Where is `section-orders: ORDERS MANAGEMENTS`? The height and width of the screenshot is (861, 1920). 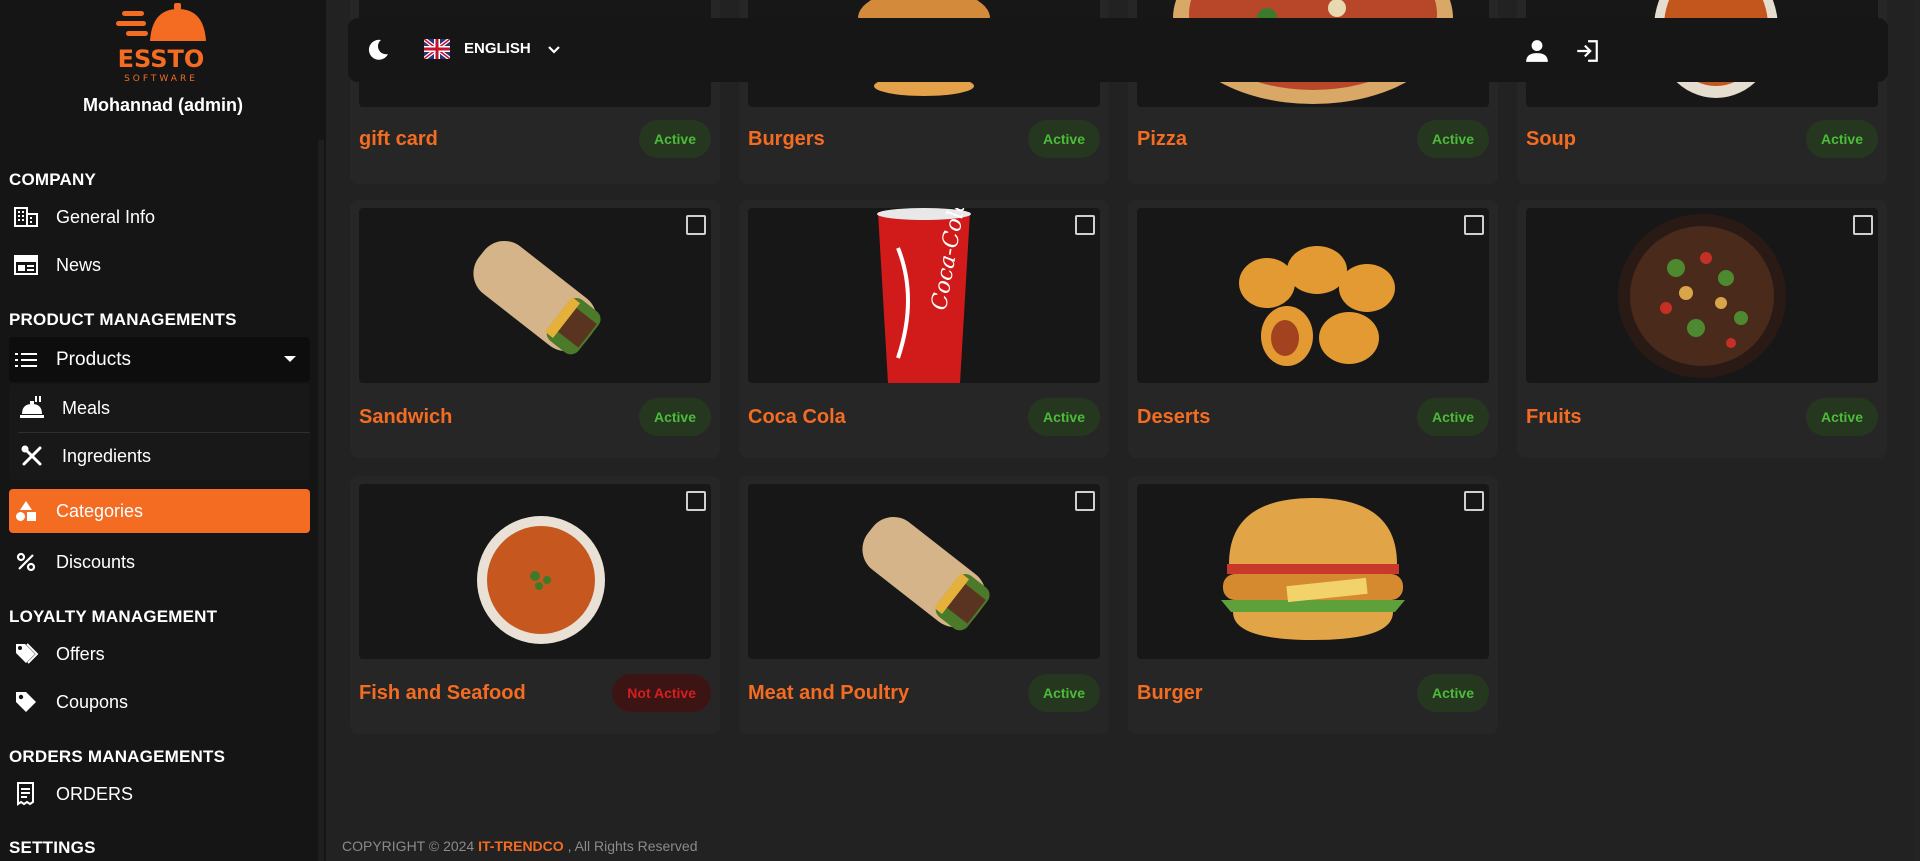 section-orders: ORDERS MANAGEMENTS is located at coordinates (117, 756).